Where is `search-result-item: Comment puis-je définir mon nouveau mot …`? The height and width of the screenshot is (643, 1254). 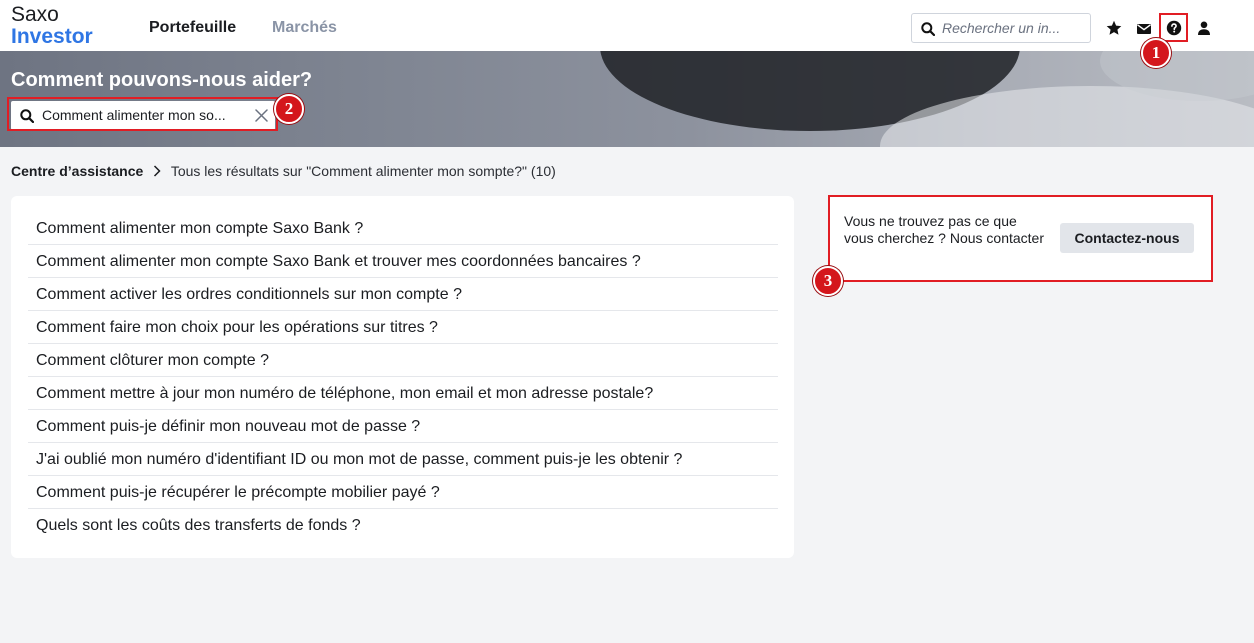 search-result-item: Comment puis-je définir mon nouveau mot … is located at coordinates (403, 426).